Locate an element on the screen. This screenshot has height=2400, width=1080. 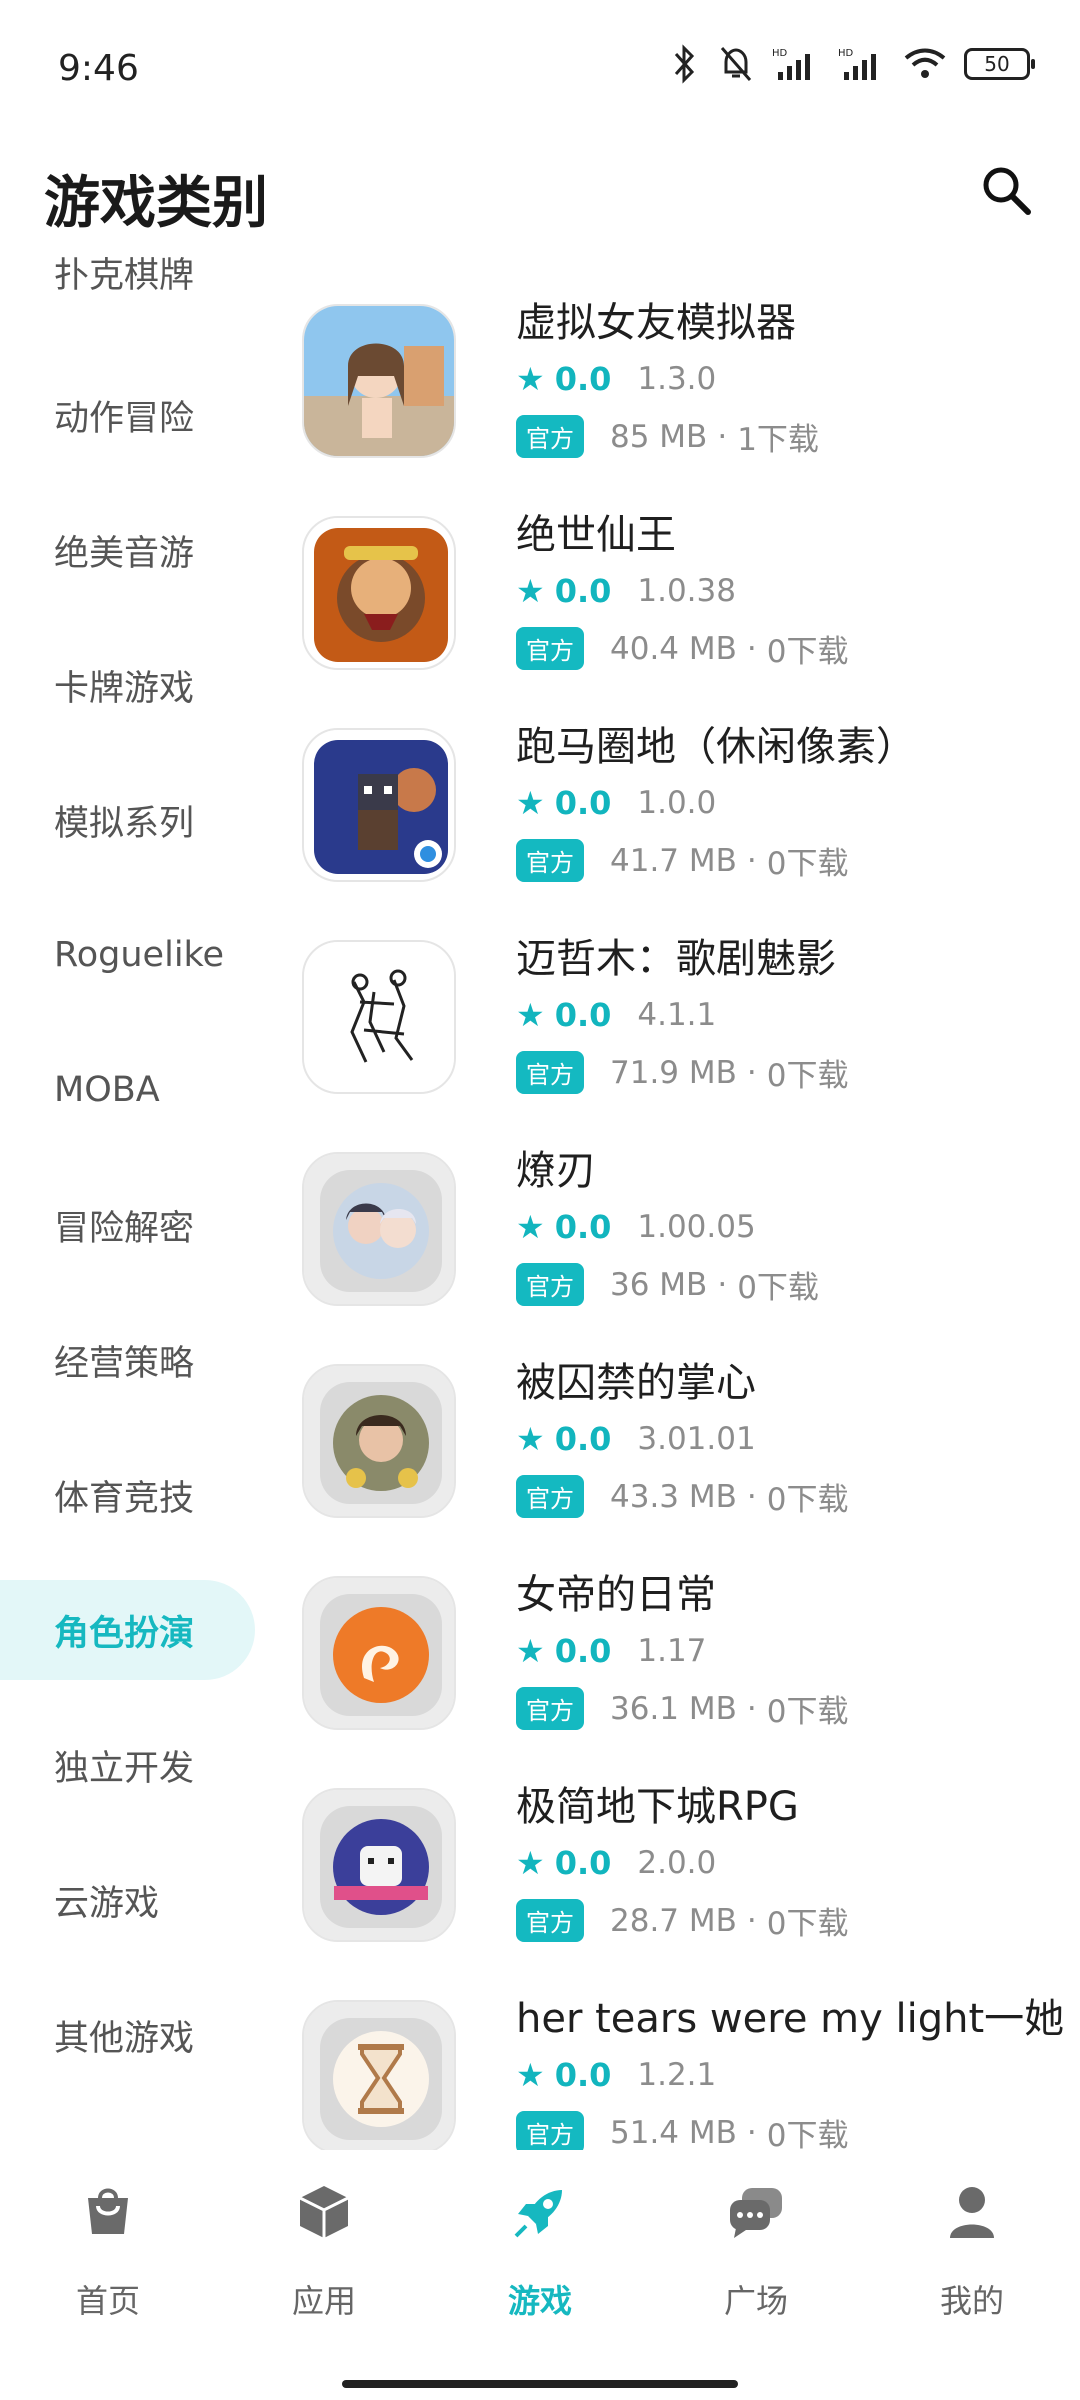
category-item: 动作冒险 is located at coordinates (127, 415).